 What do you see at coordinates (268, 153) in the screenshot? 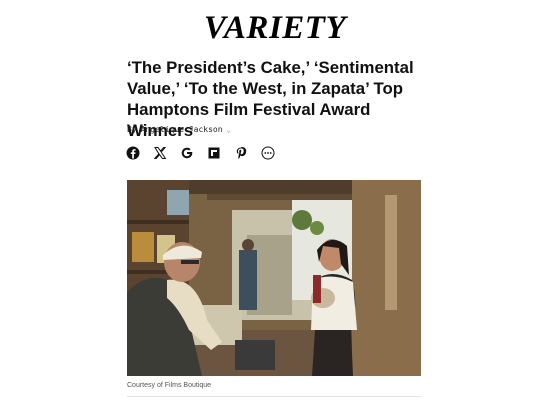
I see `more-icon` at bounding box center [268, 153].